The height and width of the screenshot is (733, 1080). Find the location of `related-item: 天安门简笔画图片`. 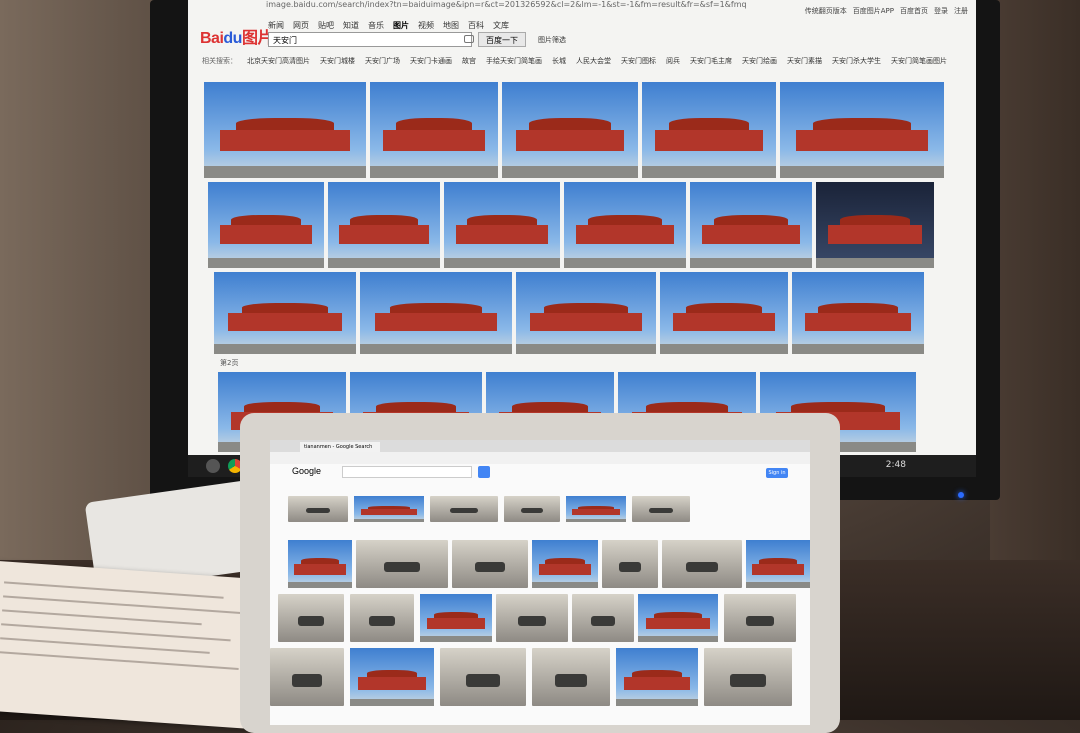

related-item: 天安门简笔画图片 is located at coordinates (919, 61).